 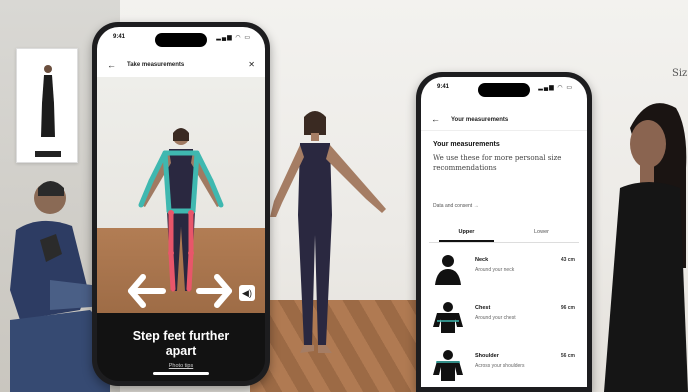 I want to click on arrow-icons, so click(x=180, y=291).